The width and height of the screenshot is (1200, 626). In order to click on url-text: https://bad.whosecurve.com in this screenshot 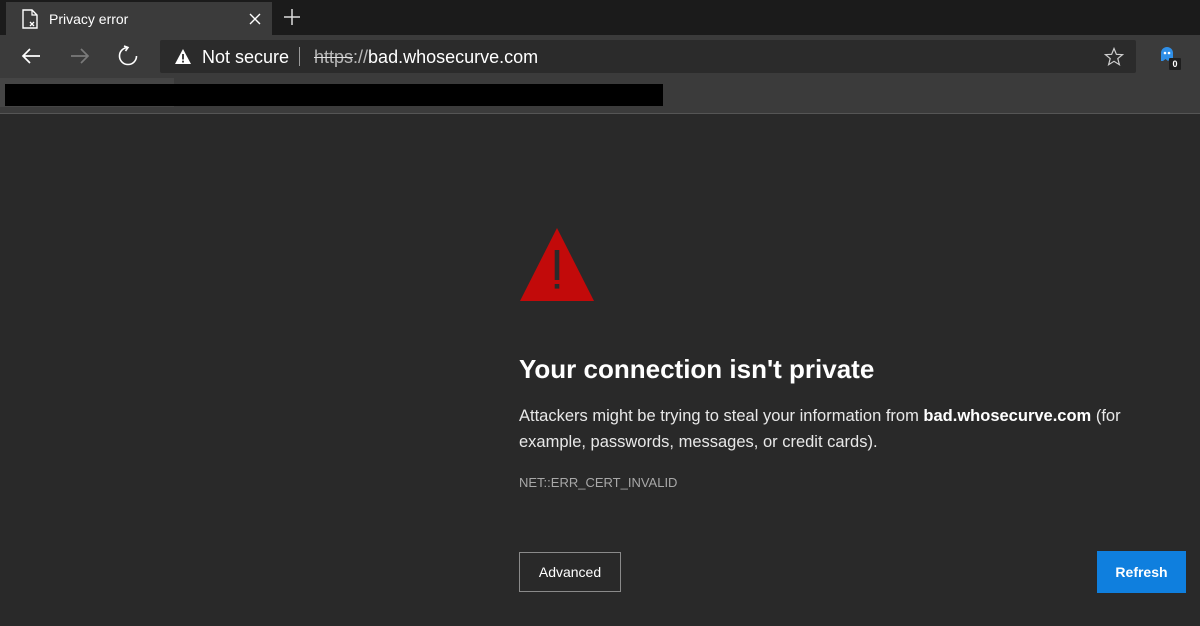, I will do `click(426, 57)`.